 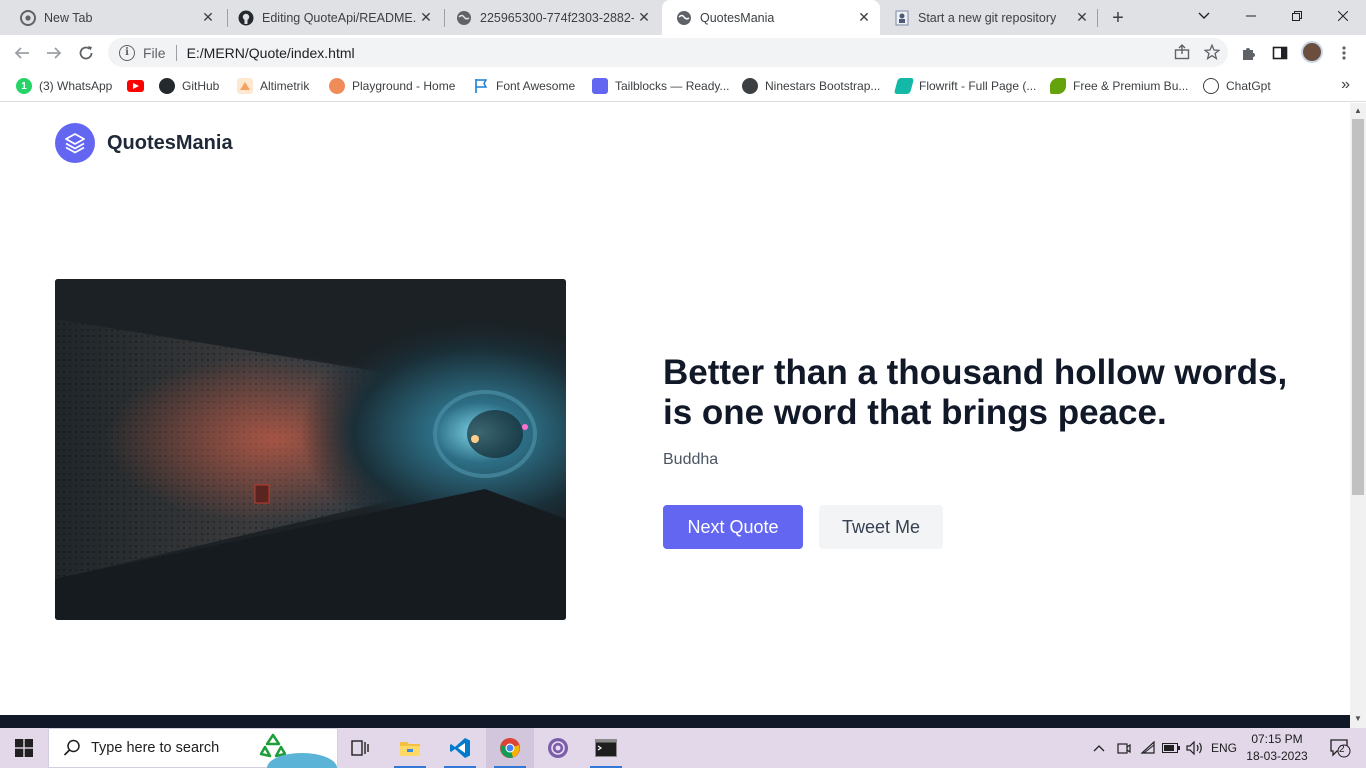 What do you see at coordinates (330, 17) in the screenshot?
I see `tab-editing-readme: Editing QuoteApi/README.m ✕` at bounding box center [330, 17].